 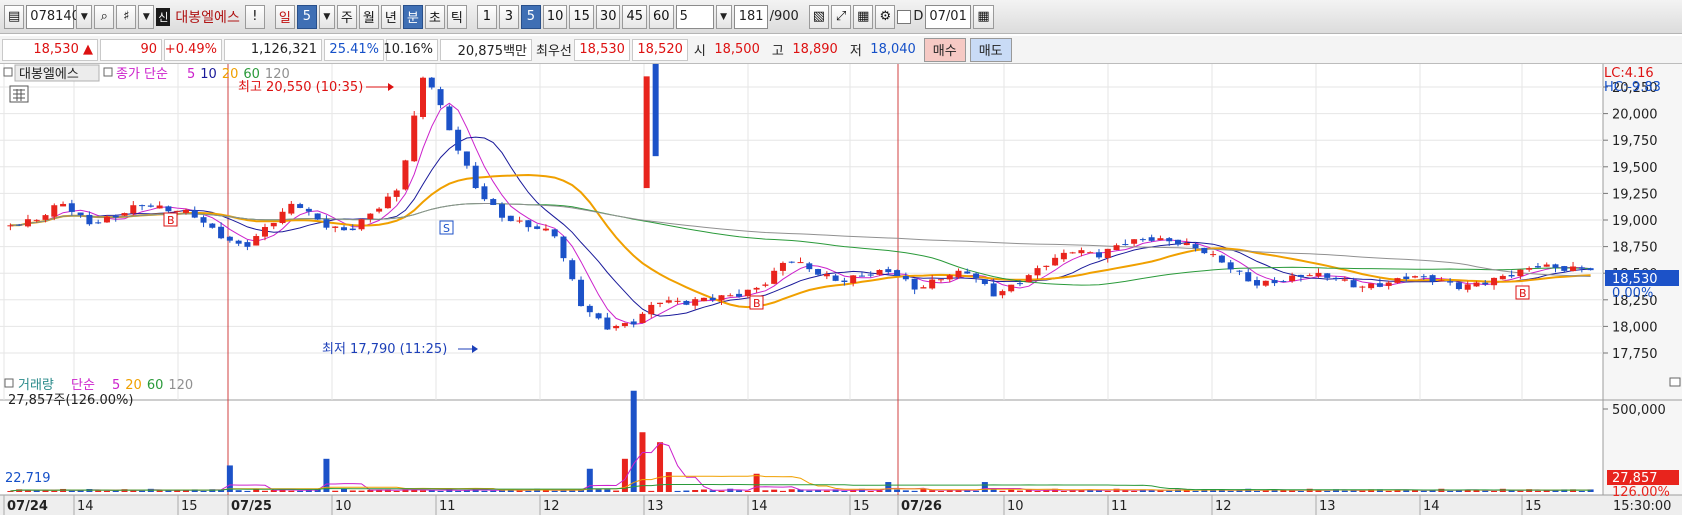 I want to click on interval-button-10: 10, so click(x=555, y=16).